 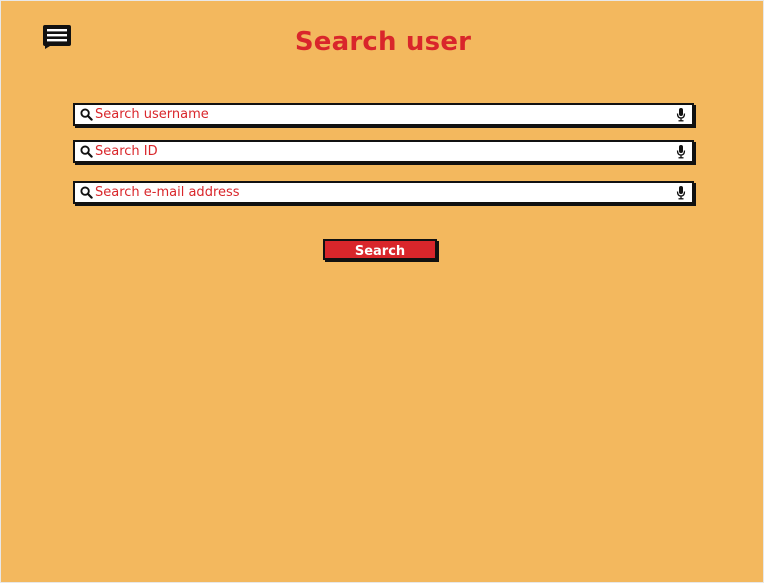 I want to click on id-search-field, so click(x=383, y=151).